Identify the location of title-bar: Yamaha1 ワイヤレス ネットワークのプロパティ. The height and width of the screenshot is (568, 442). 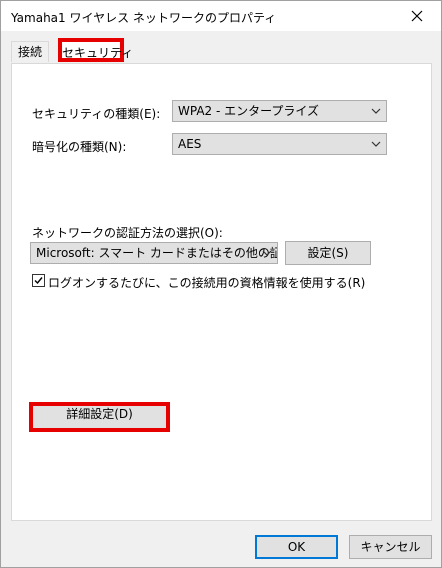
(221, 16).